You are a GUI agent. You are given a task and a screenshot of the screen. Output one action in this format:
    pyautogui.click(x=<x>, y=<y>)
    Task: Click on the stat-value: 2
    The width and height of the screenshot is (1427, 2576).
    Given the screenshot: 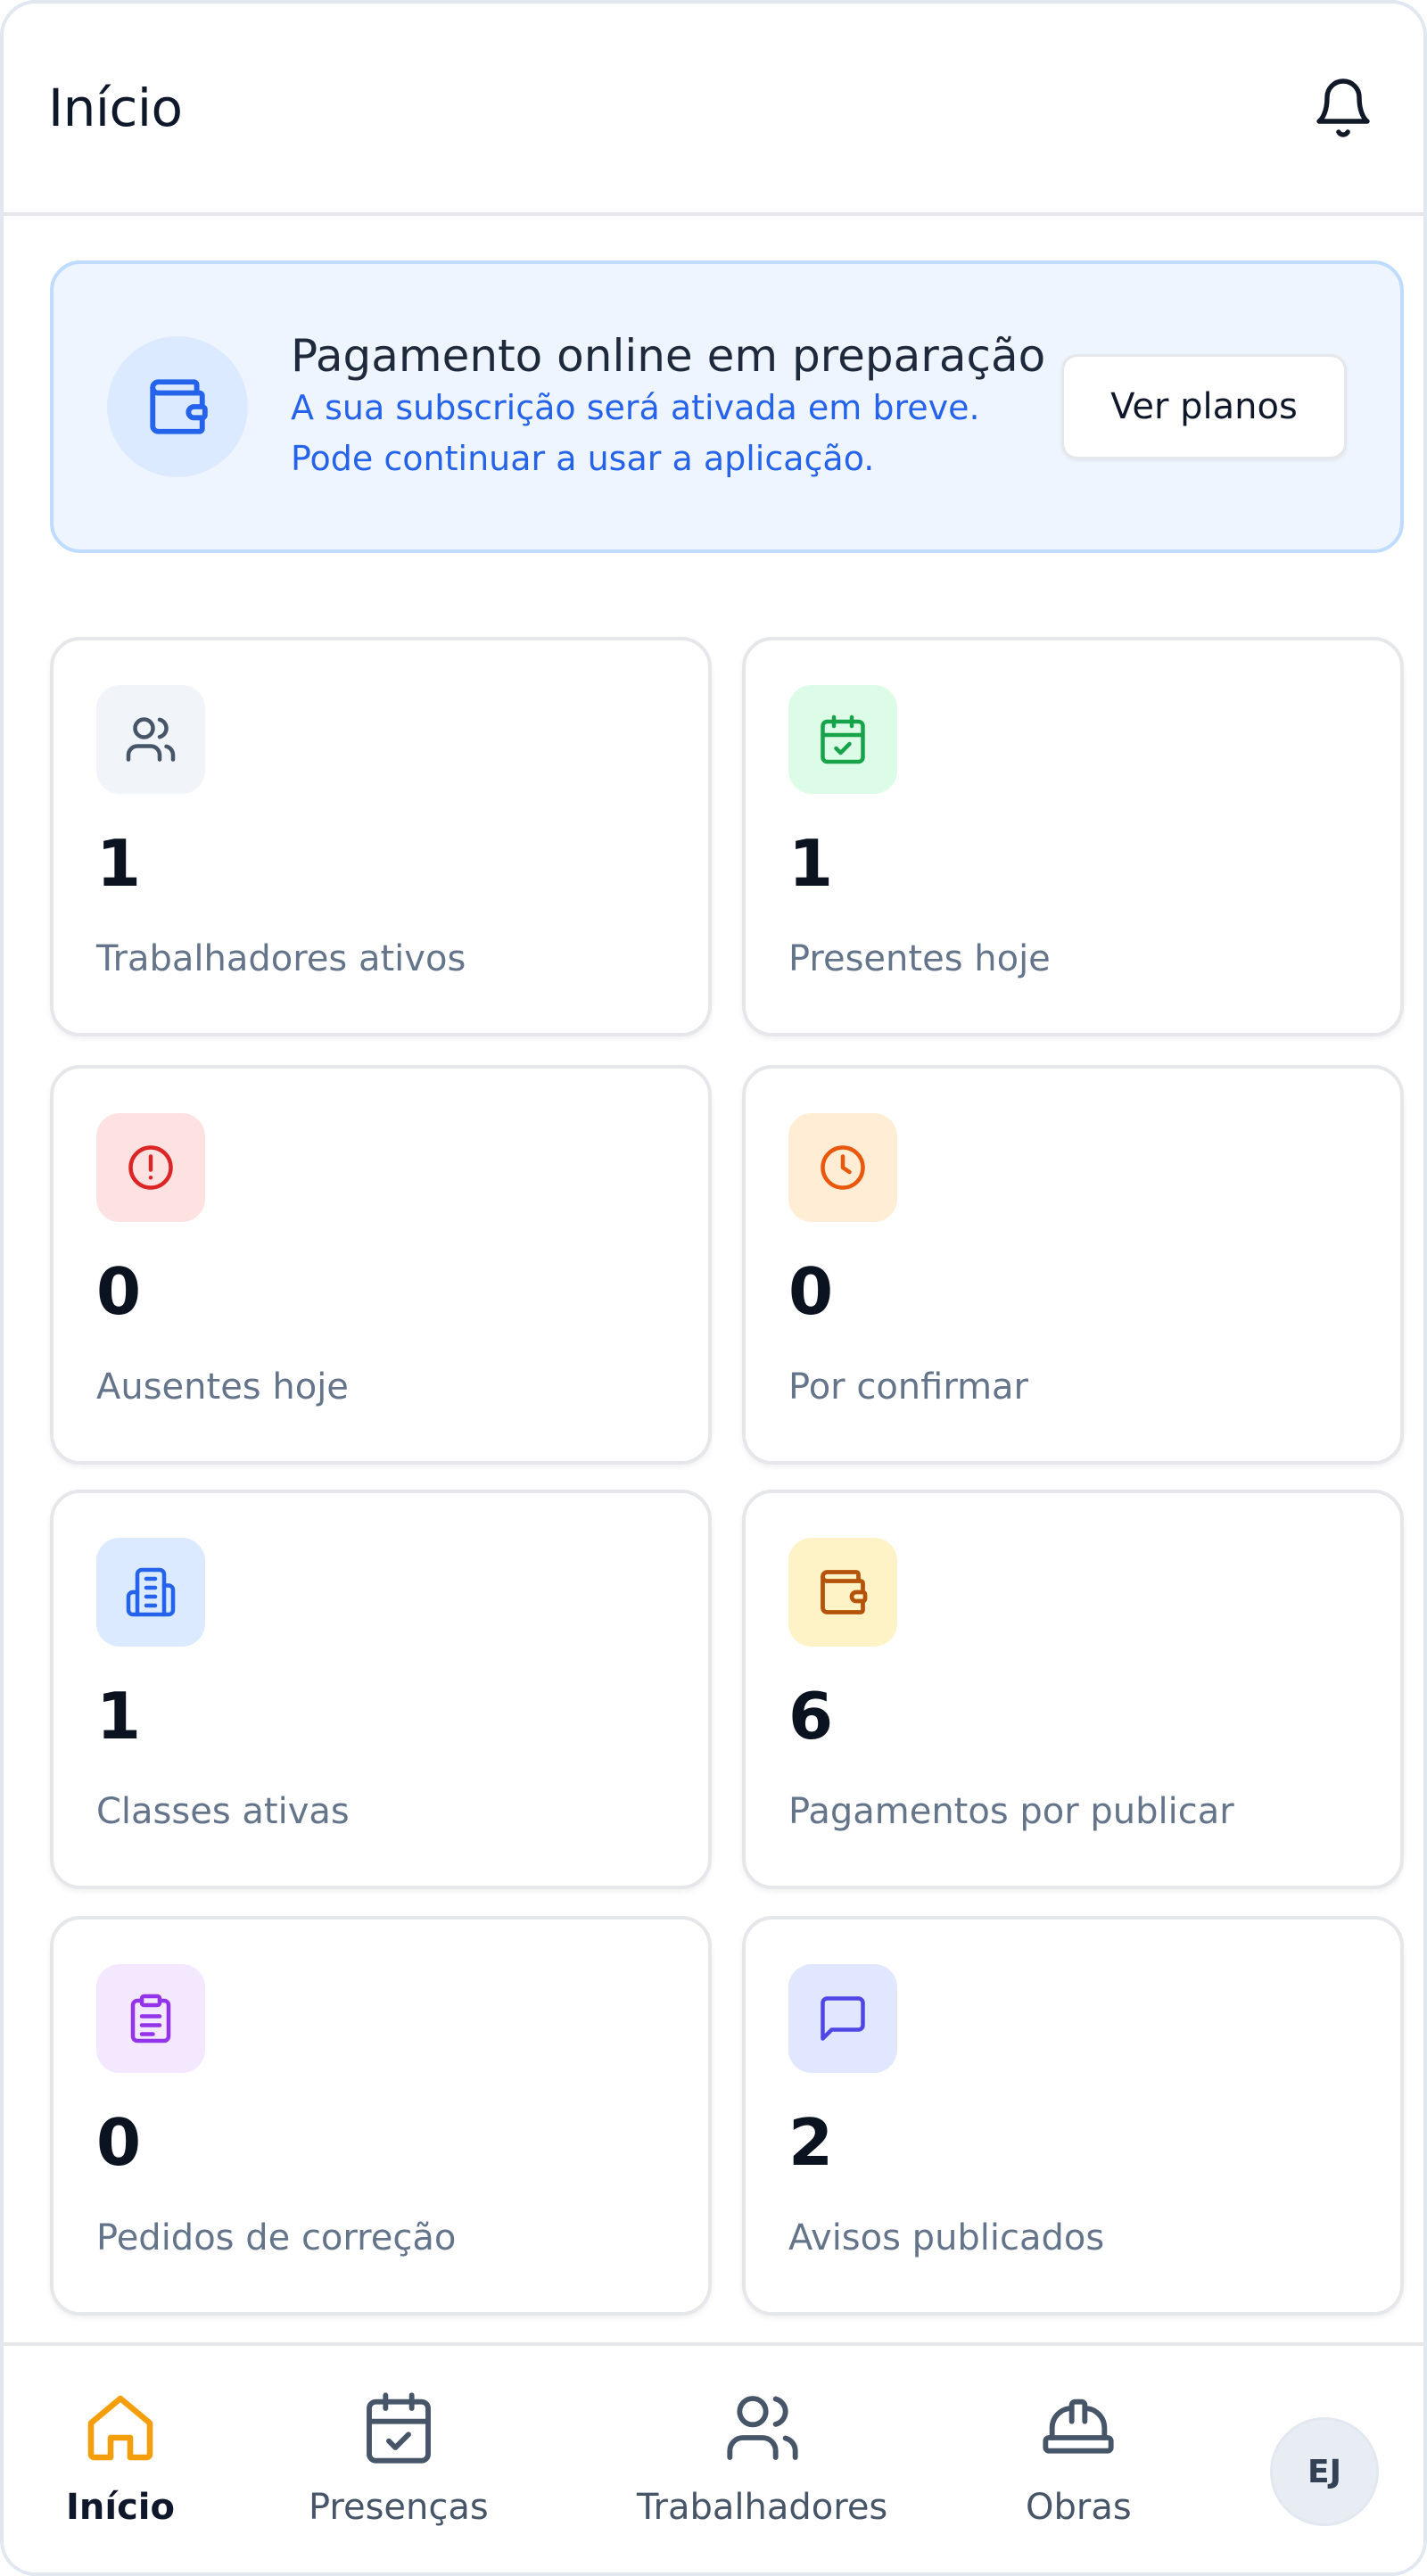 What is the action you would take?
    pyautogui.click(x=811, y=2142)
    